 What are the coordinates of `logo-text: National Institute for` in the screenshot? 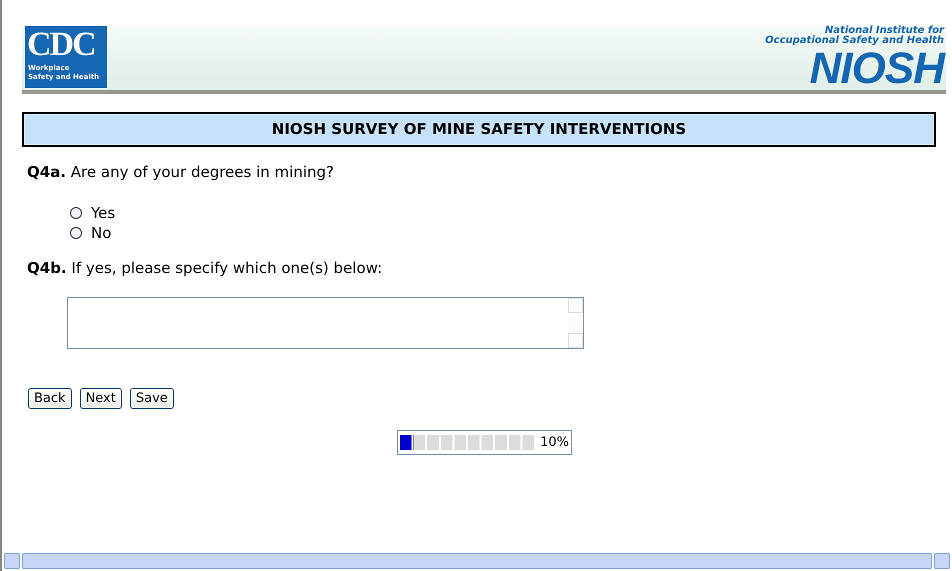 It's located at (884, 31).